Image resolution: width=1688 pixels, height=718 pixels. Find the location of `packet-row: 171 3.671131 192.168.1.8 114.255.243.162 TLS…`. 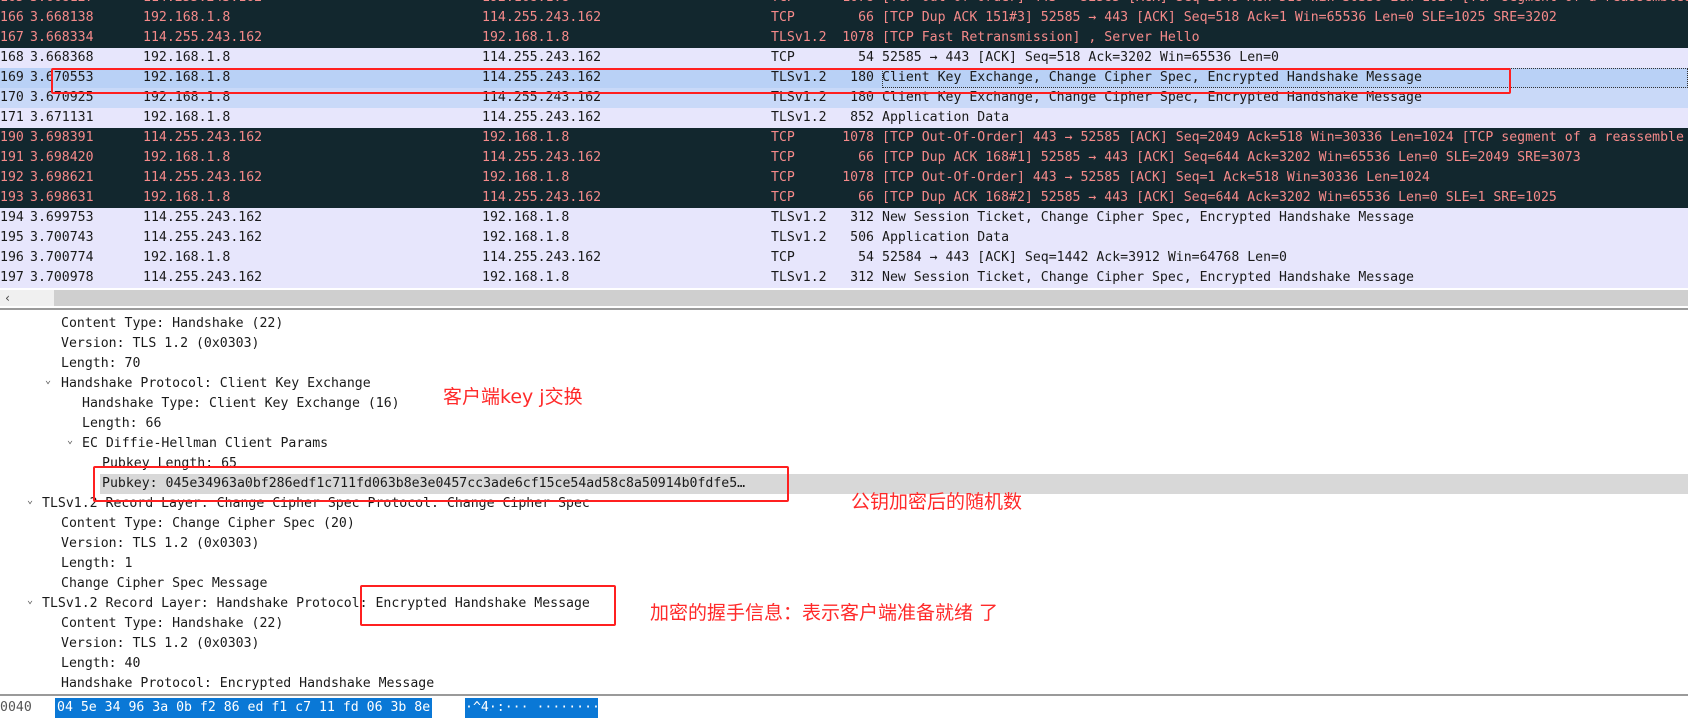

packet-row: 171 3.671131 192.168.1.8 114.255.243.162 TLS… is located at coordinates (844, 118).